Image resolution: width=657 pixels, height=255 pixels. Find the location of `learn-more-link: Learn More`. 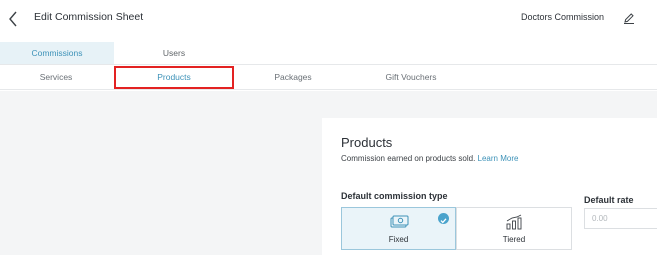

learn-more-link: Learn More is located at coordinates (498, 158).